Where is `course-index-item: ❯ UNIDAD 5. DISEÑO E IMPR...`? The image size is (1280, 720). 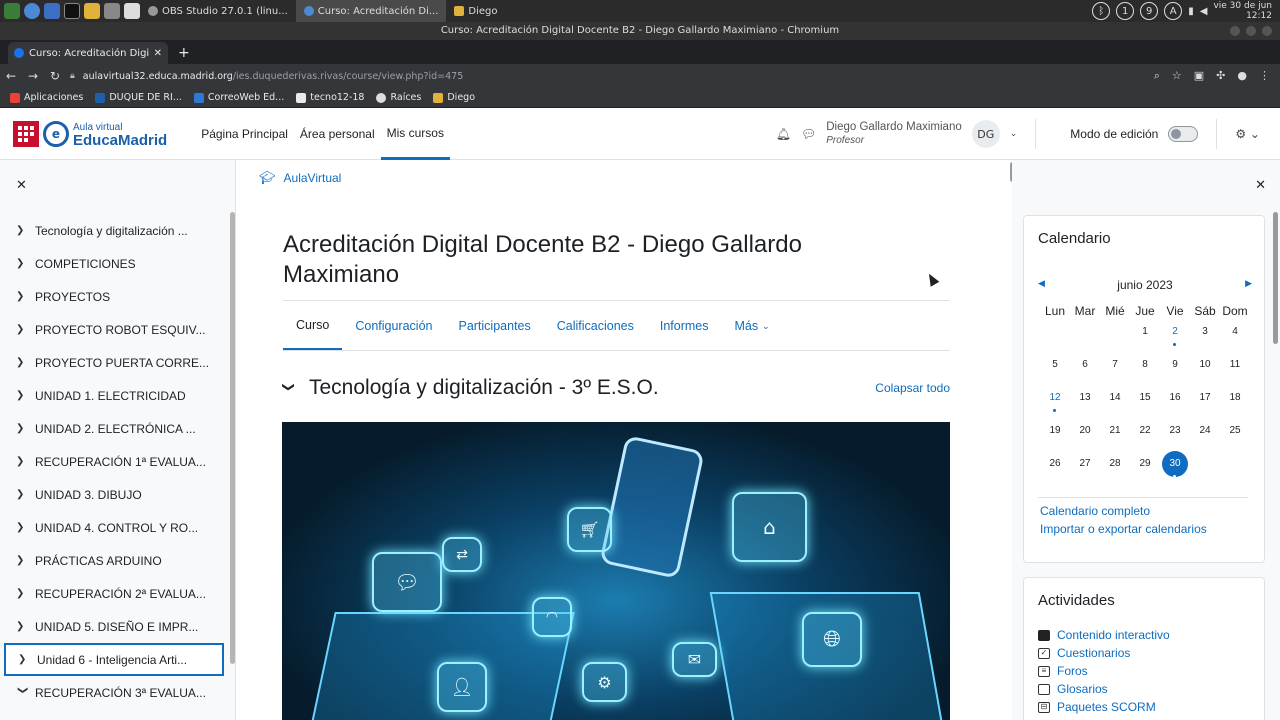 course-index-item: ❯ UNIDAD 5. DISEÑO E IMPR... is located at coordinates (114, 626).